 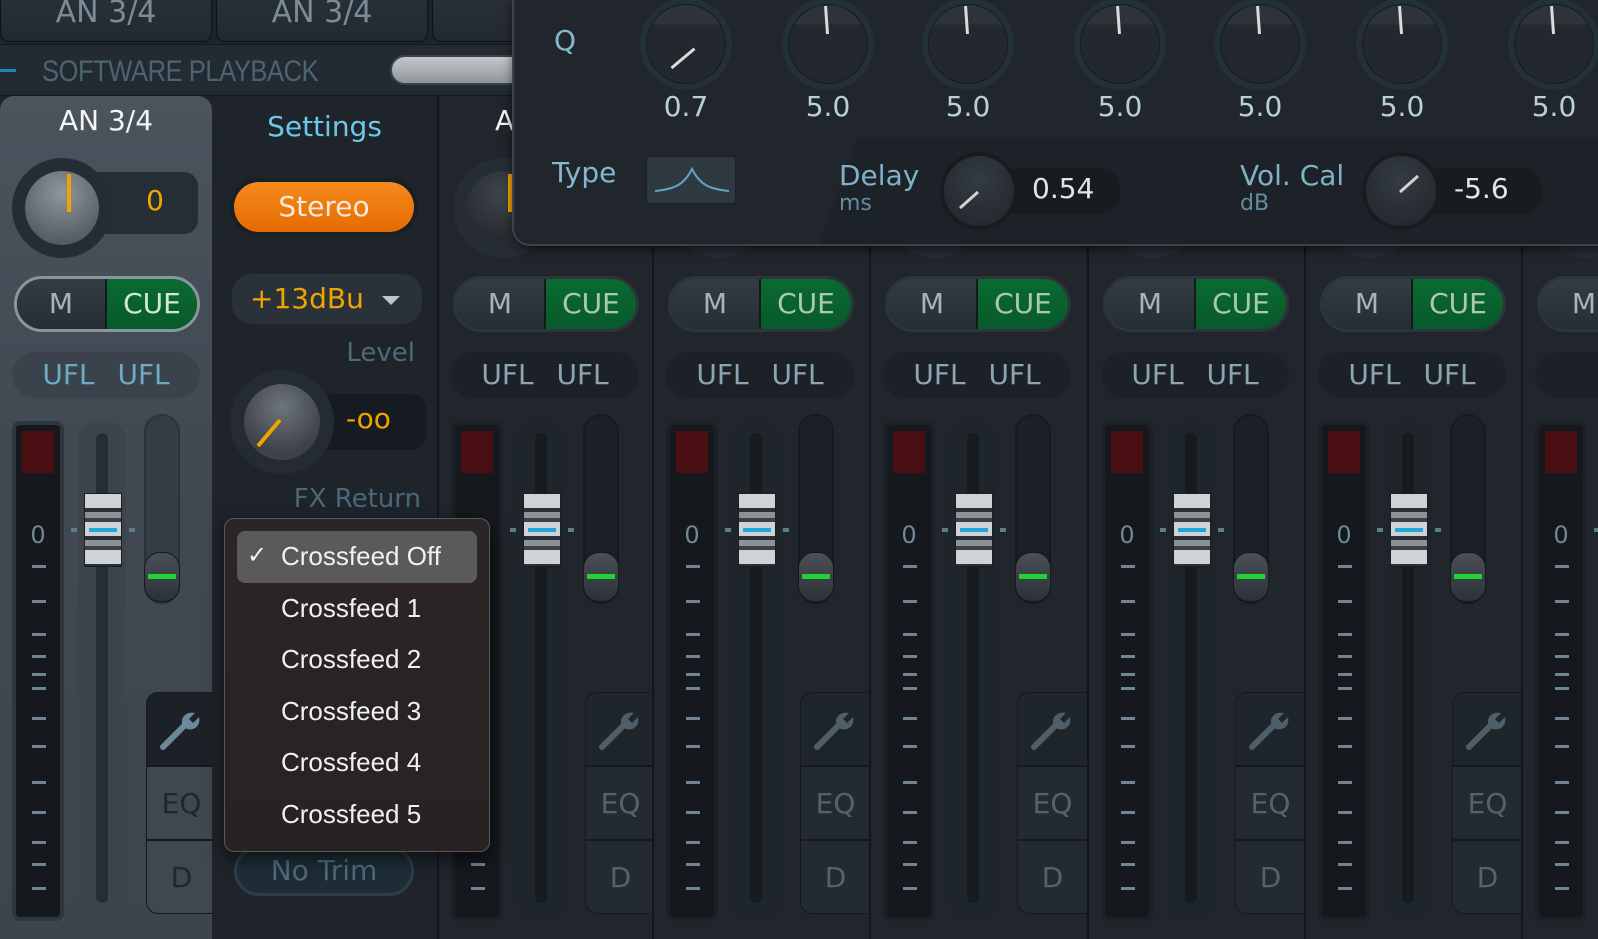 I want to click on settings-title: Settings, so click(x=324, y=126).